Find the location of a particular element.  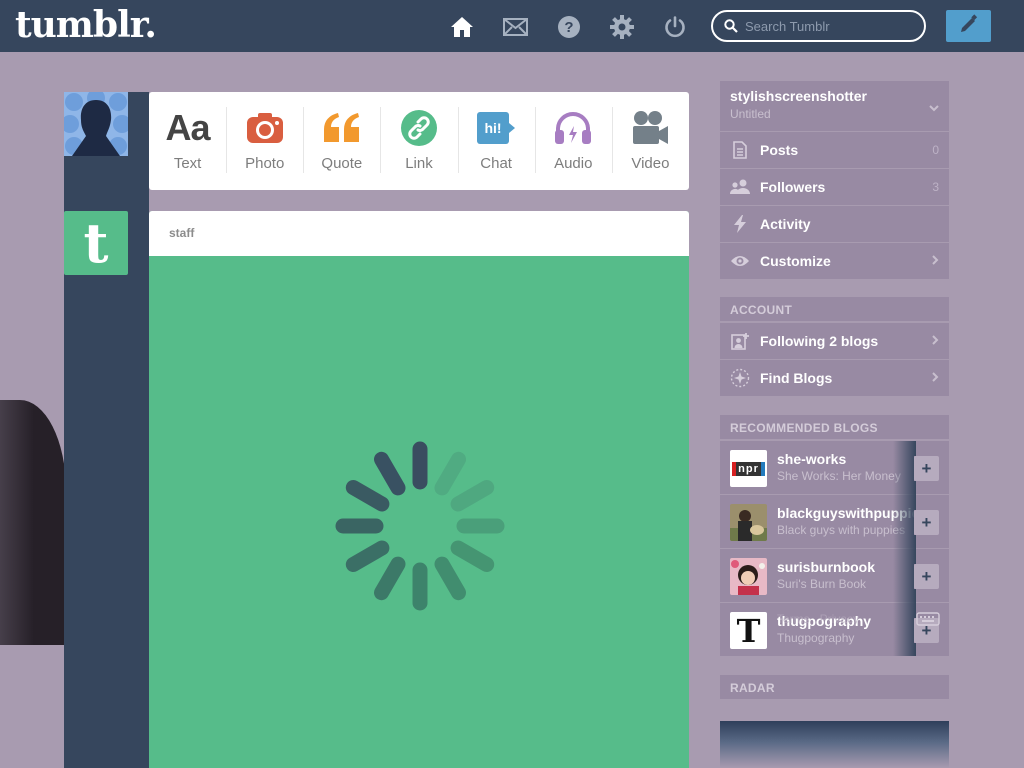

post-type-link: Link is located at coordinates (418, 141).